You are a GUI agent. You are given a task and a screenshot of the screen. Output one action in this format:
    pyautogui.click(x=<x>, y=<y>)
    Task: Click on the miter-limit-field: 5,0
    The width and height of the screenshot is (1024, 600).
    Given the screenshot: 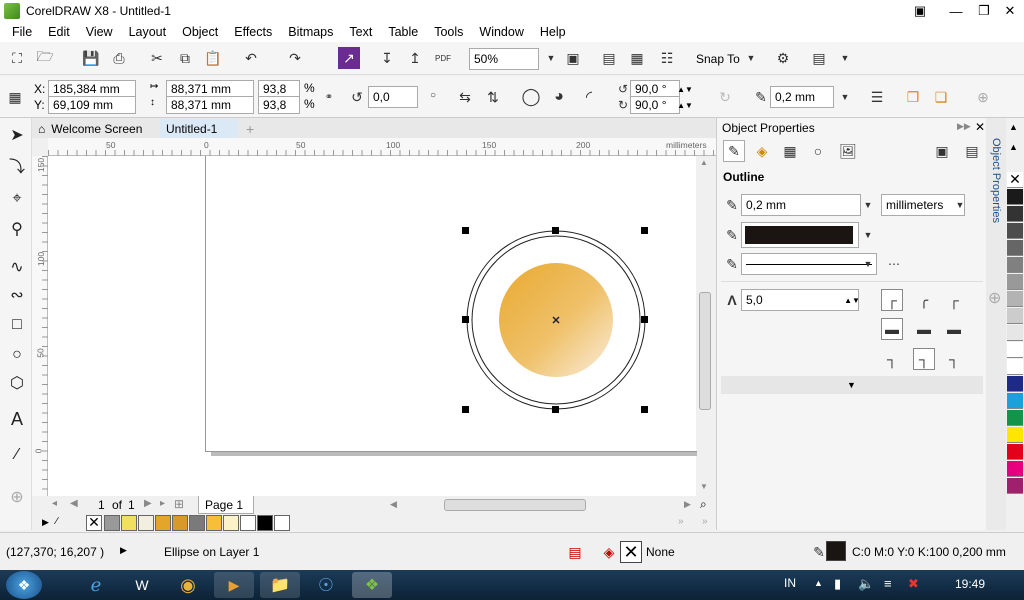 What is the action you would take?
    pyautogui.click(x=800, y=300)
    